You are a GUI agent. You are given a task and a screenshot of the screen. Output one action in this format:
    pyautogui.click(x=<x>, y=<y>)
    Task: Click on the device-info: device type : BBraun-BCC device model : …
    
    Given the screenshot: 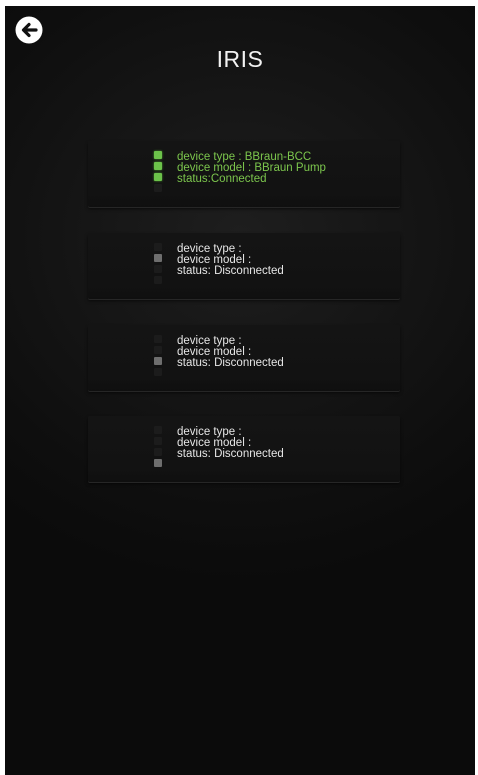 What is the action you would take?
    pyautogui.click(x=251, y=168)
    